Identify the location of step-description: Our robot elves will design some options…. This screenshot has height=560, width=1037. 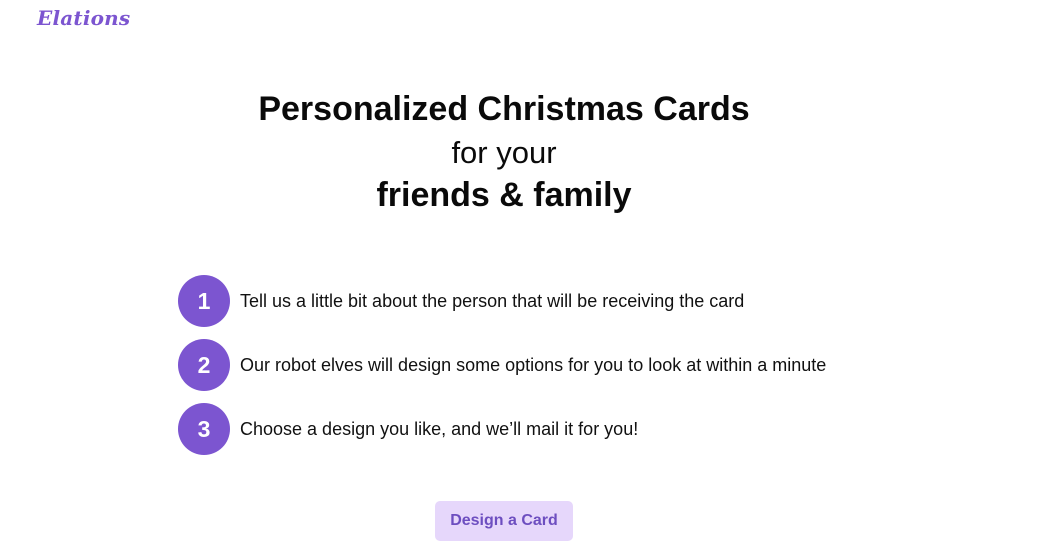
(533, 364).